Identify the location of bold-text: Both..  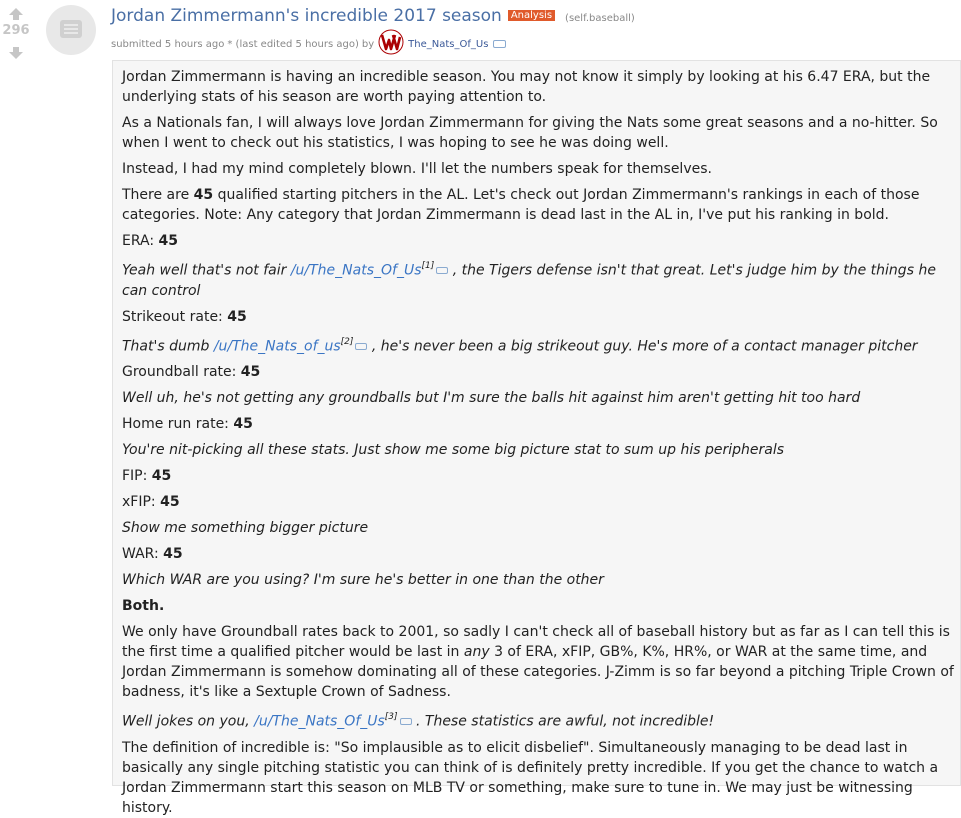
(143, 606).